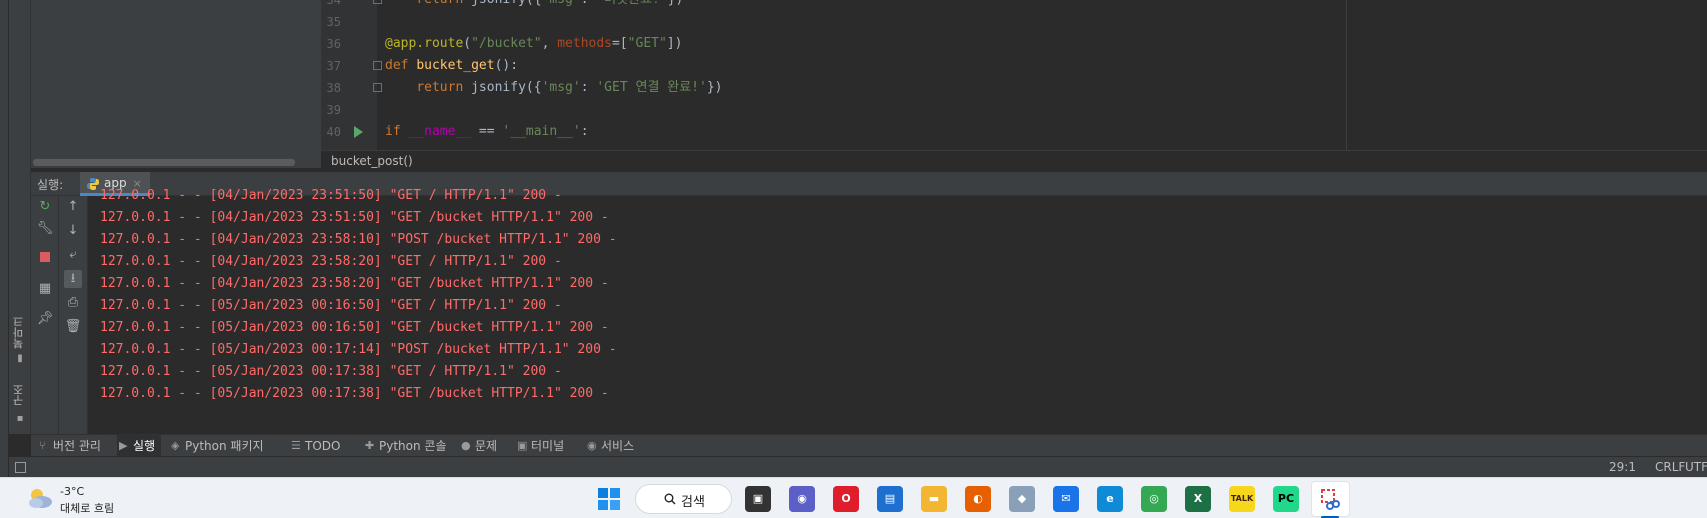 This screenshot has width=1707, height=518. Describe the element at coordinates (42, 445) in the screenshot. I see `branch-icon: ⑂` at that location.